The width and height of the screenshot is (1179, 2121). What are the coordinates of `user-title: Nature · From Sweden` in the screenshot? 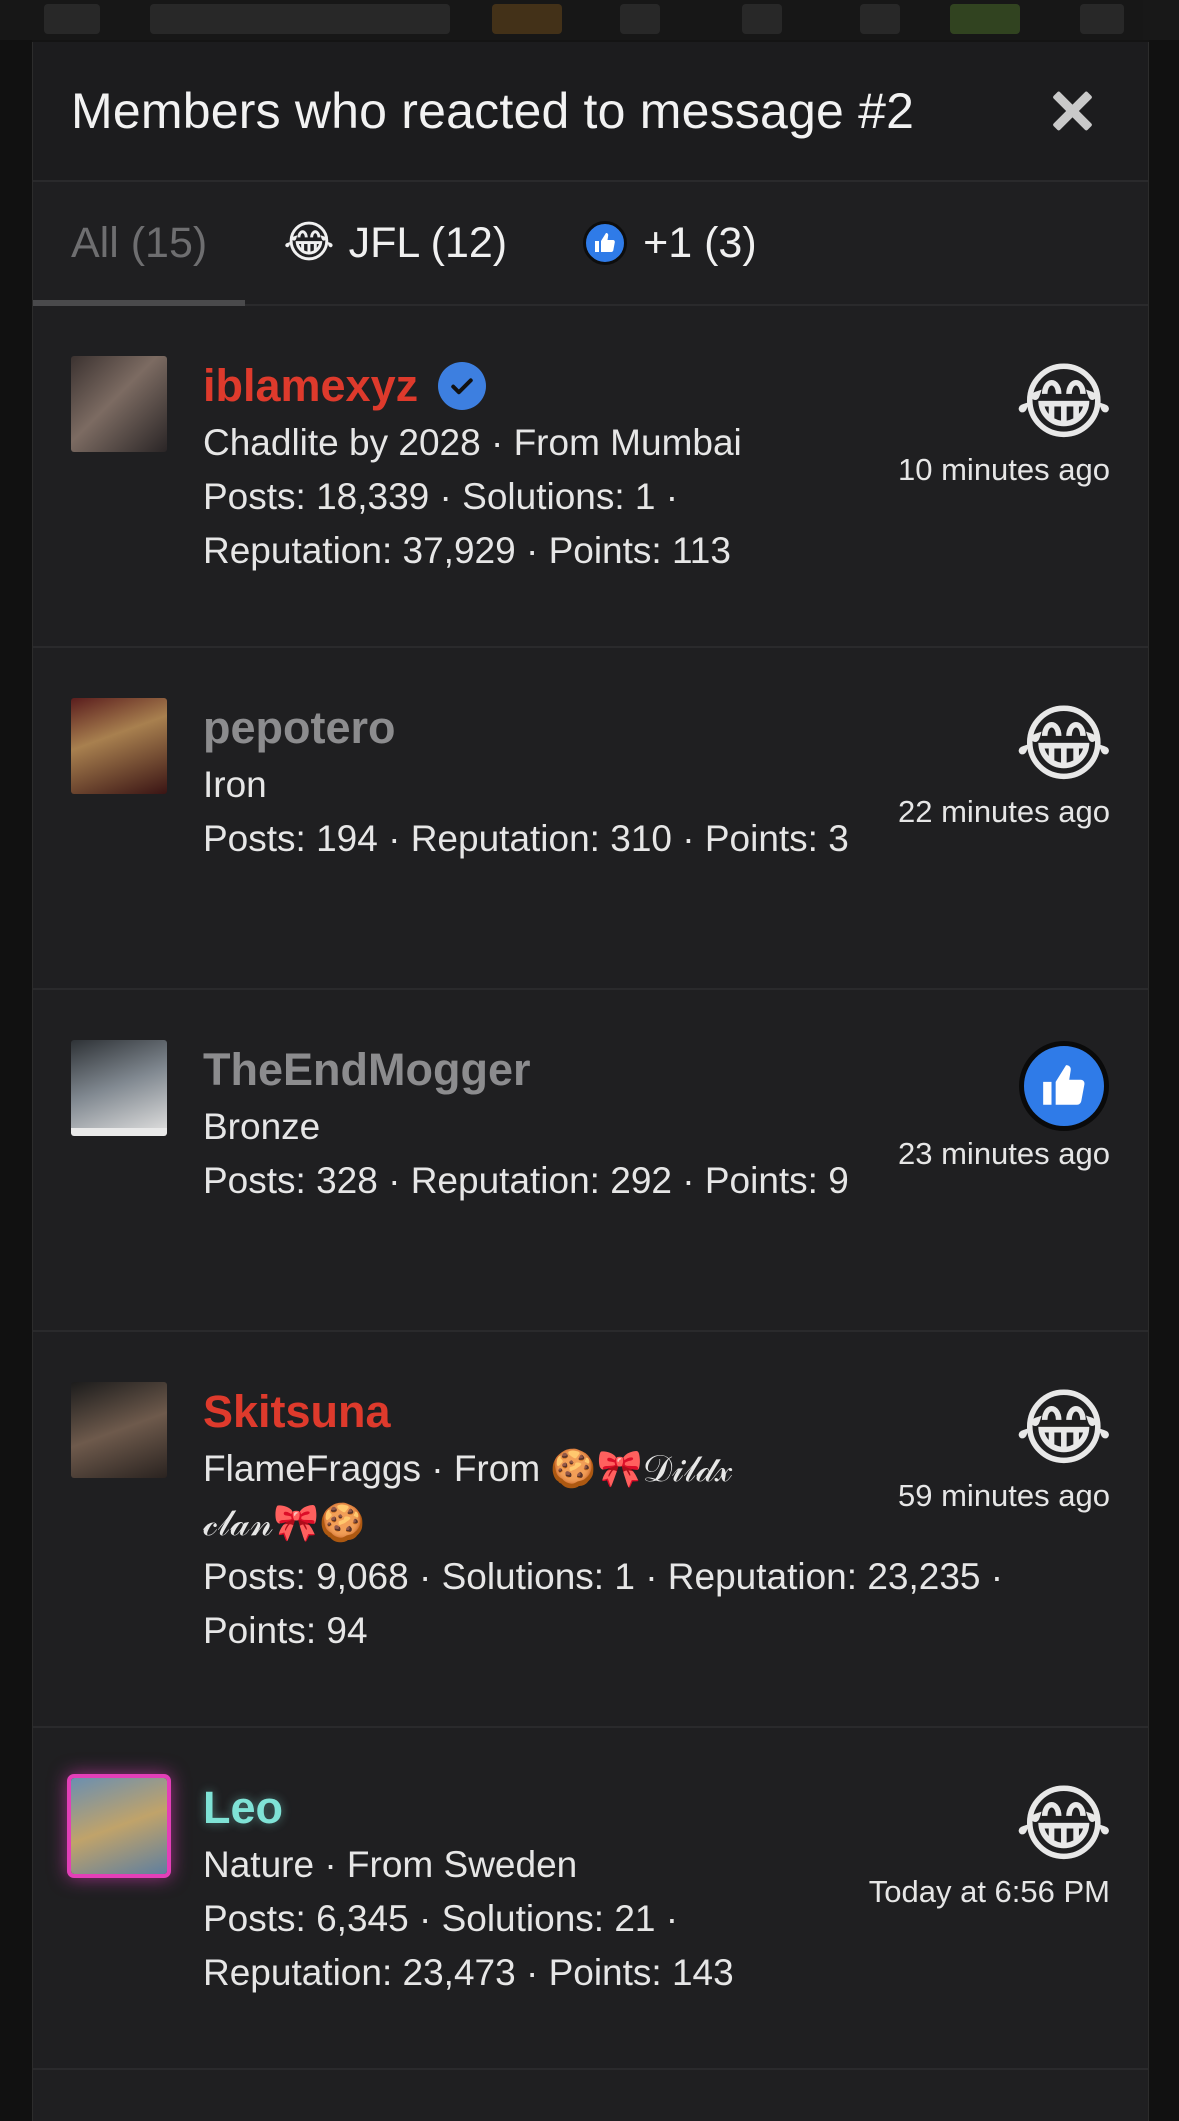 It's located at (390, 1864).